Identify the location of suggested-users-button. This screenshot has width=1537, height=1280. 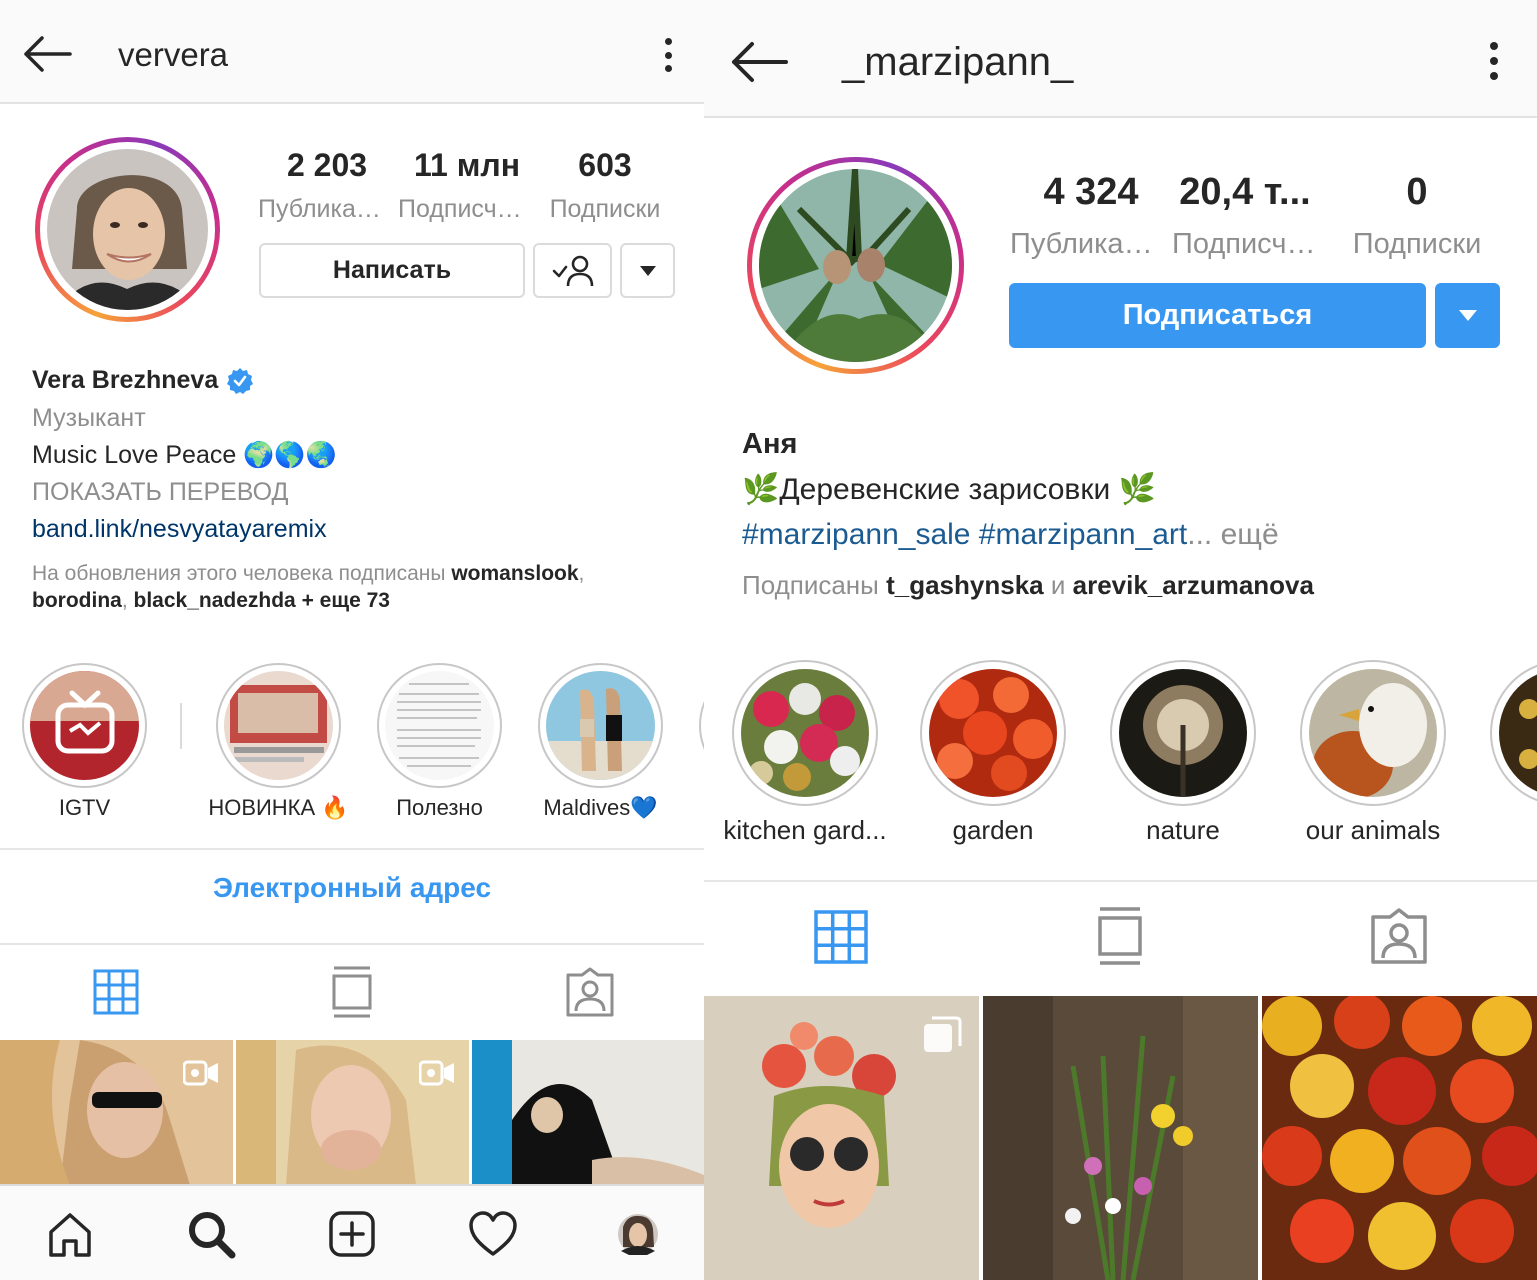
(572, 270).